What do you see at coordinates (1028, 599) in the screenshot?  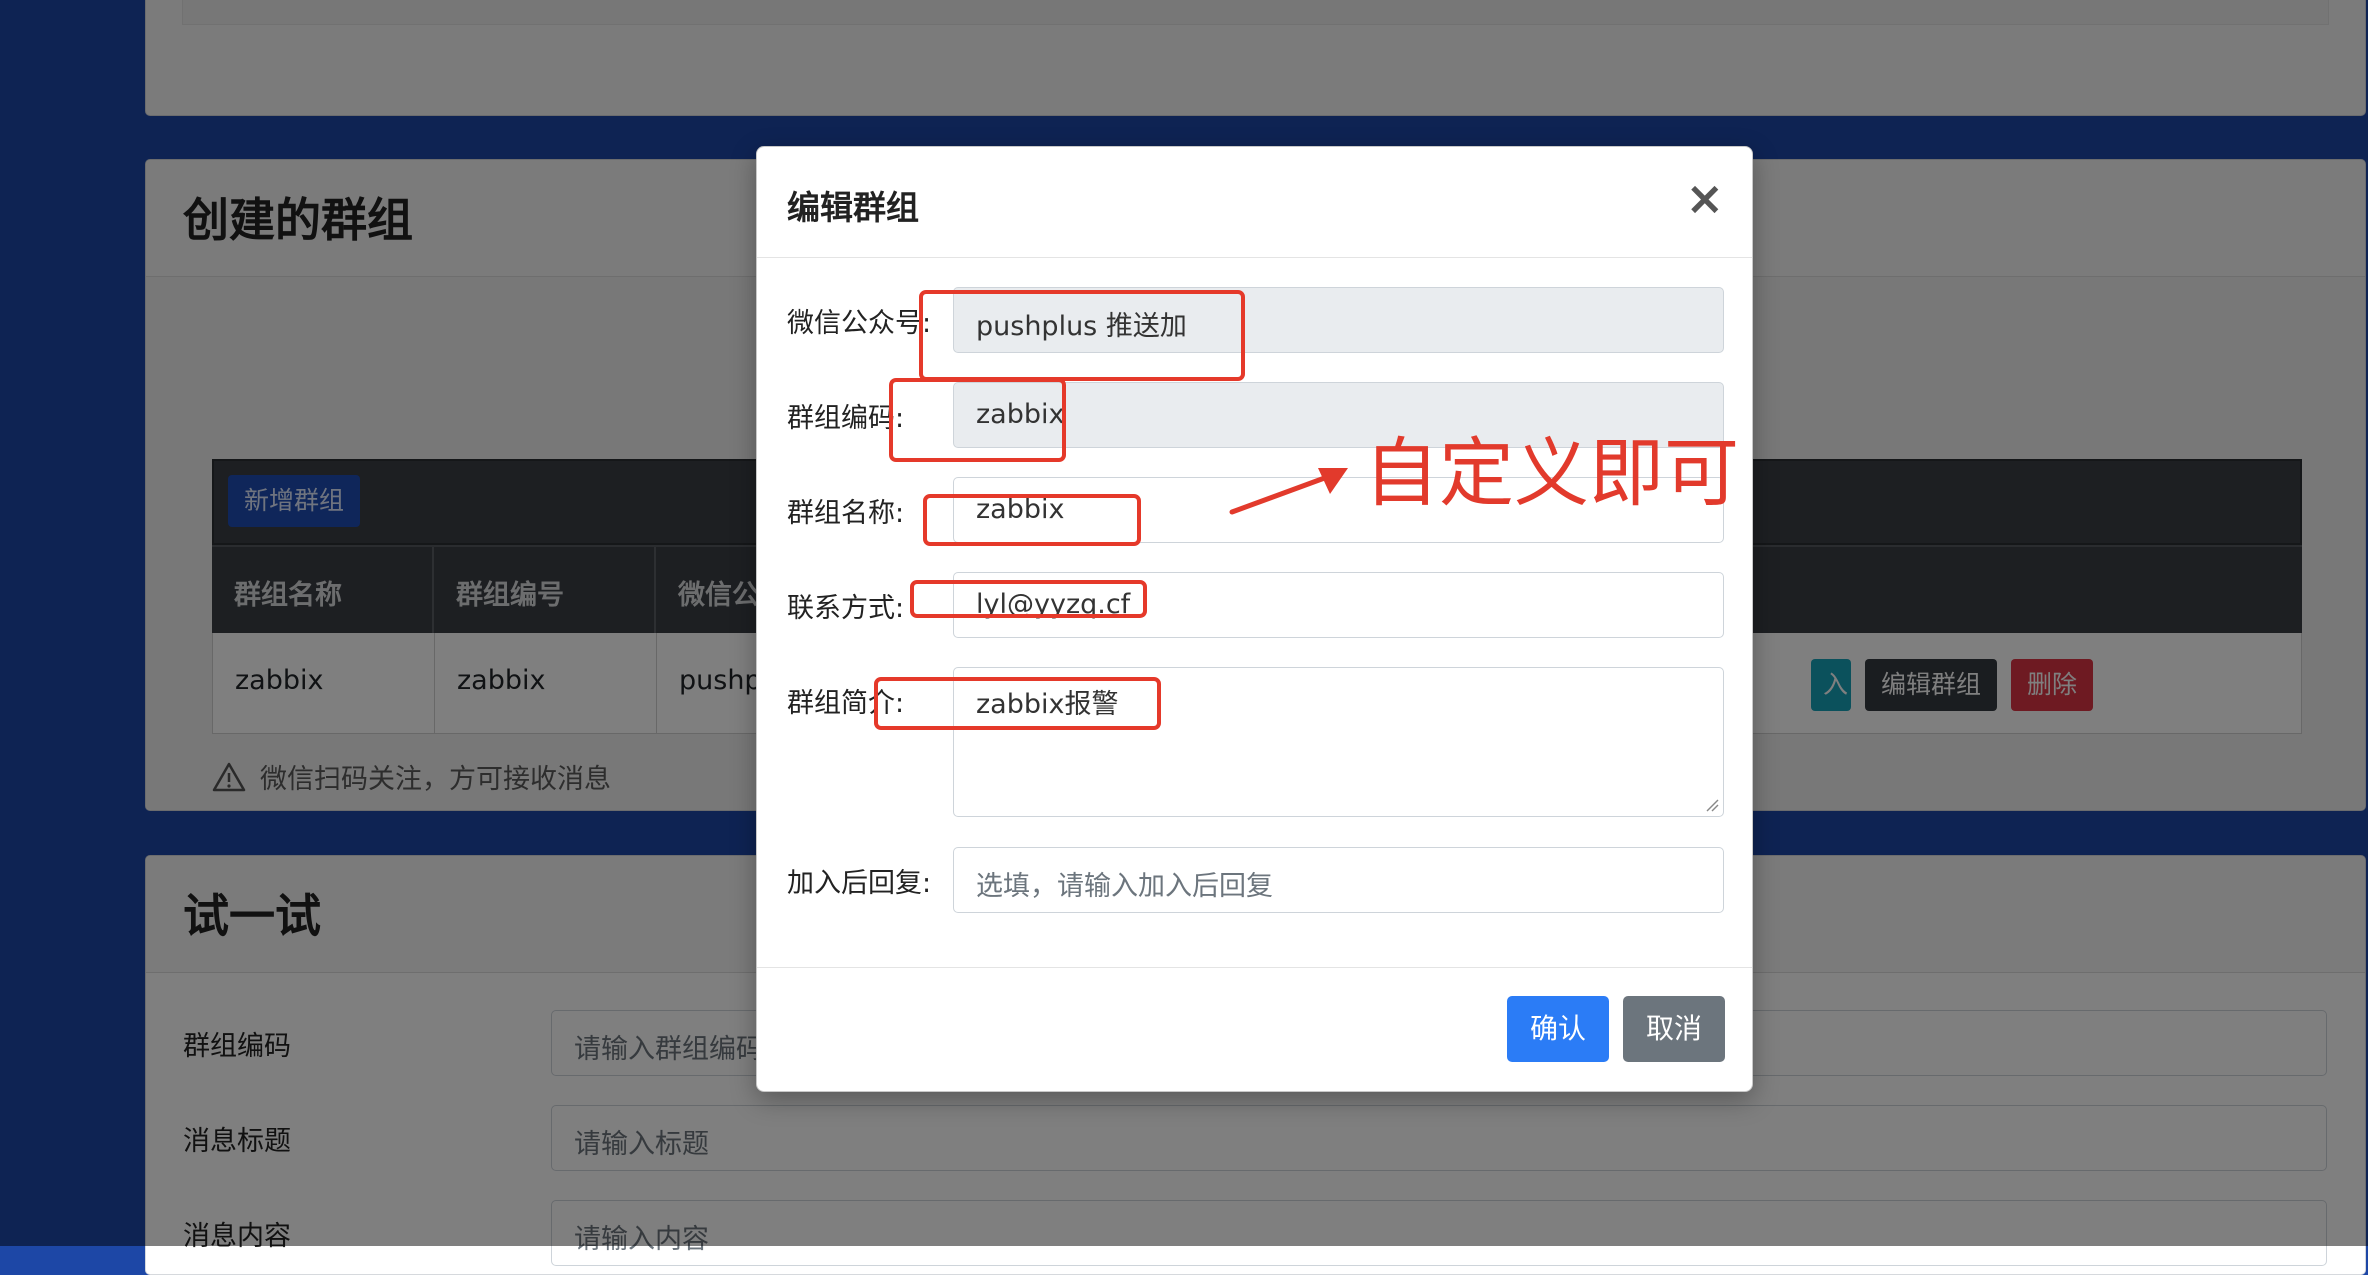 I see `highlight-contact` at bounding box center [1028, 599].